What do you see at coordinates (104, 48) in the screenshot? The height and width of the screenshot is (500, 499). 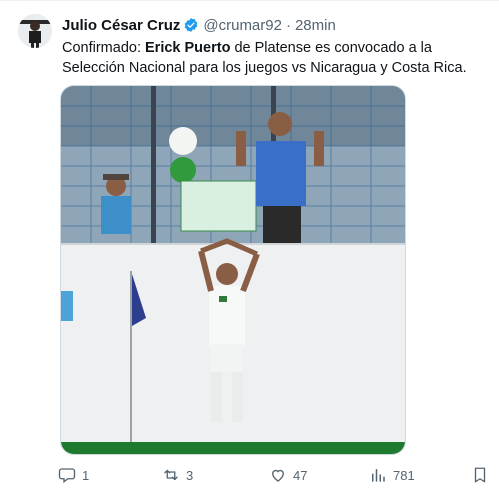 I see `tweet-text-prefix: Confirmado:` at bounding box center [104, 48].